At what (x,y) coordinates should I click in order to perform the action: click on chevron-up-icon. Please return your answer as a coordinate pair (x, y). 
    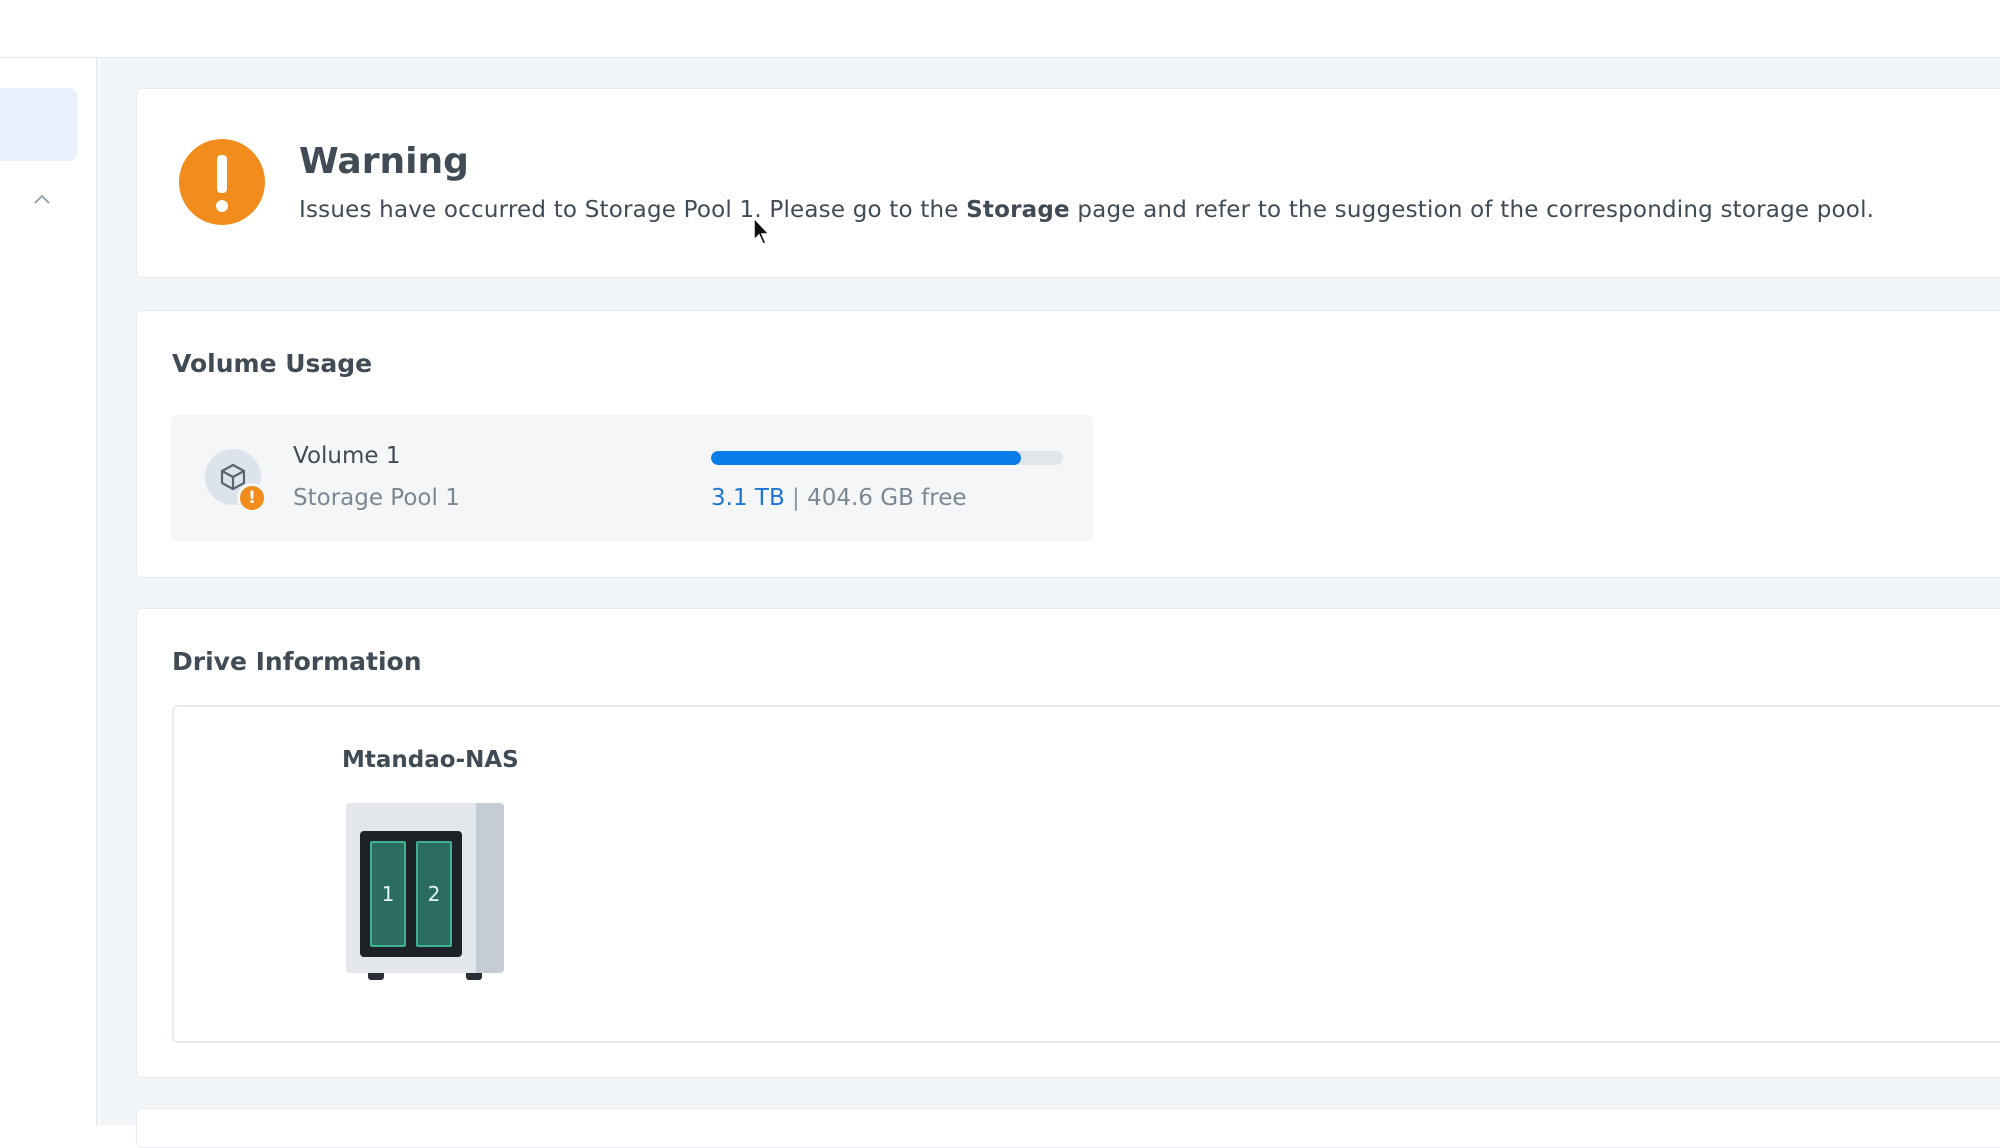
    Looking at the image, I should click on (42, 199).